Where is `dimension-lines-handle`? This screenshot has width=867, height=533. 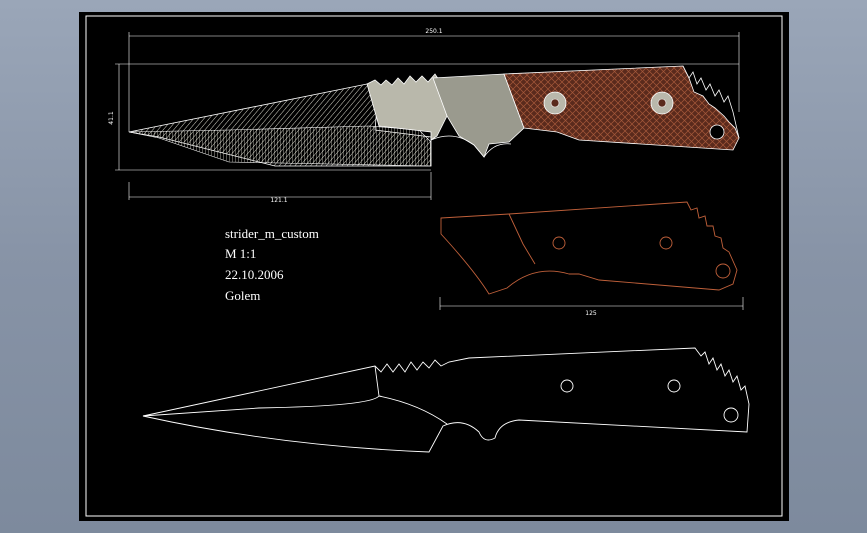 dimension-lines-handle is located at coordinates (591, 303).